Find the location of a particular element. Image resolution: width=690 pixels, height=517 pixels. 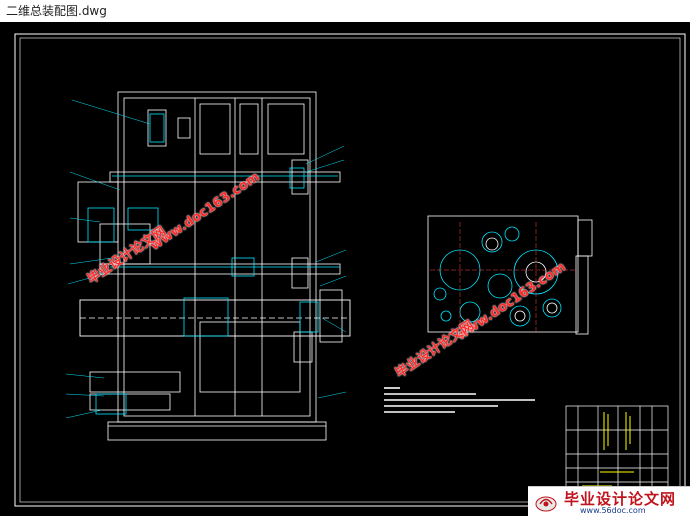

title-block-text is located at coordinates (608, 449).